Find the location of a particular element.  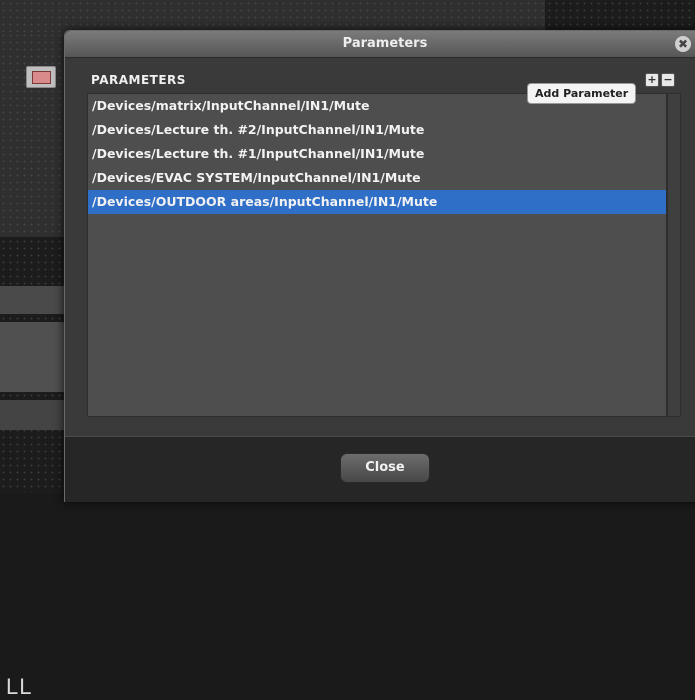

color-swatch is located at coordinates (41, 77).